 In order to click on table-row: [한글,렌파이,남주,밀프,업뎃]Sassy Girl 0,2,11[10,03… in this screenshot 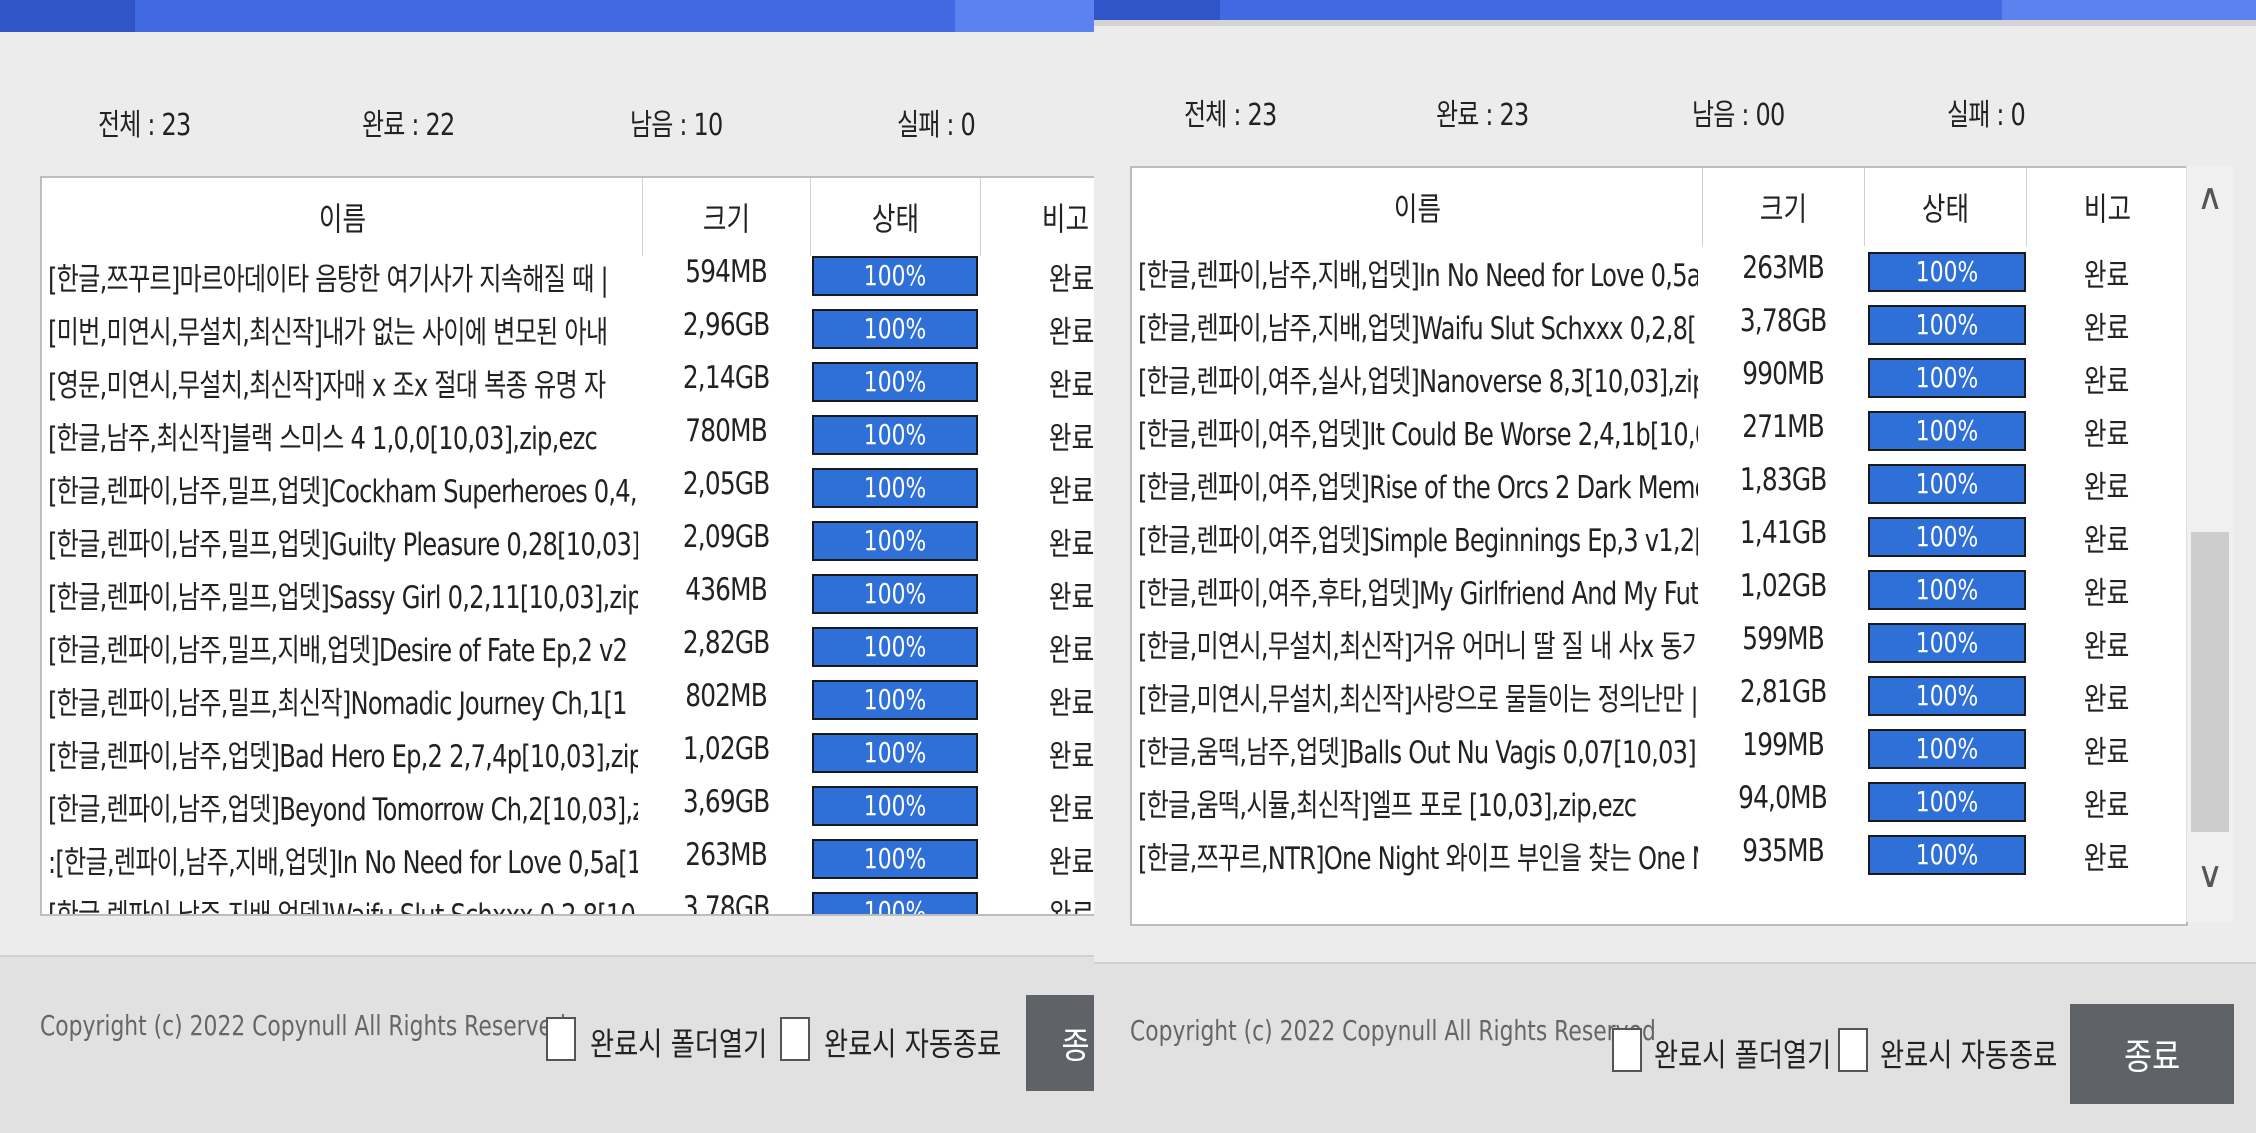, I will do `click(568, 592)`.